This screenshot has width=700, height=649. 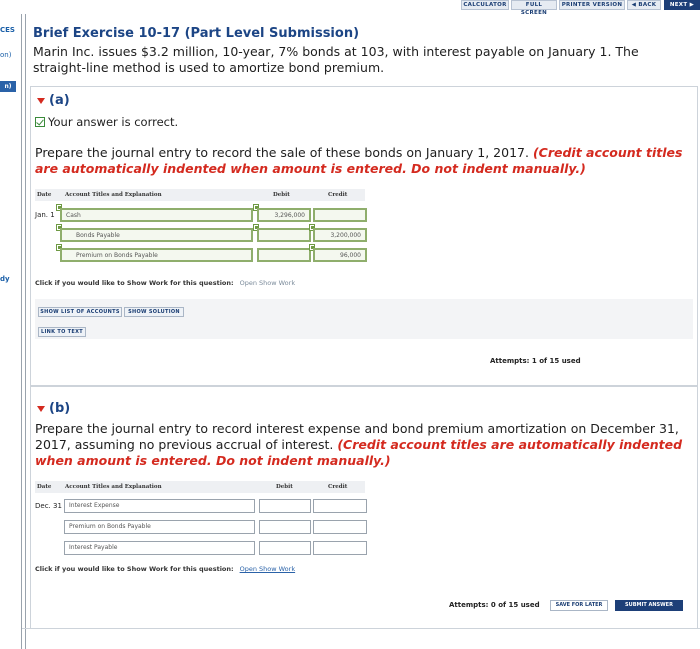 I want to click on credit-field: 3,200,000, so click(x=340, y=235).